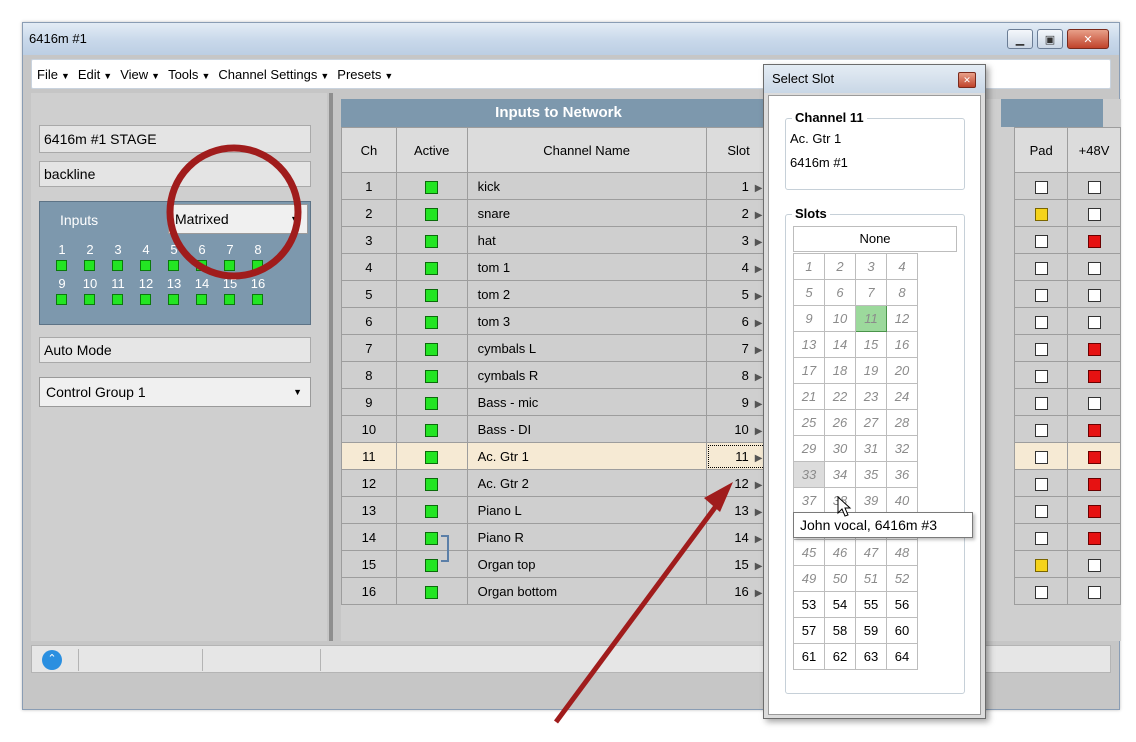  What do you see at coordinates (639, 610) in the screenshot?
I see `annotation-arrow` at bounding box center [639, 610].